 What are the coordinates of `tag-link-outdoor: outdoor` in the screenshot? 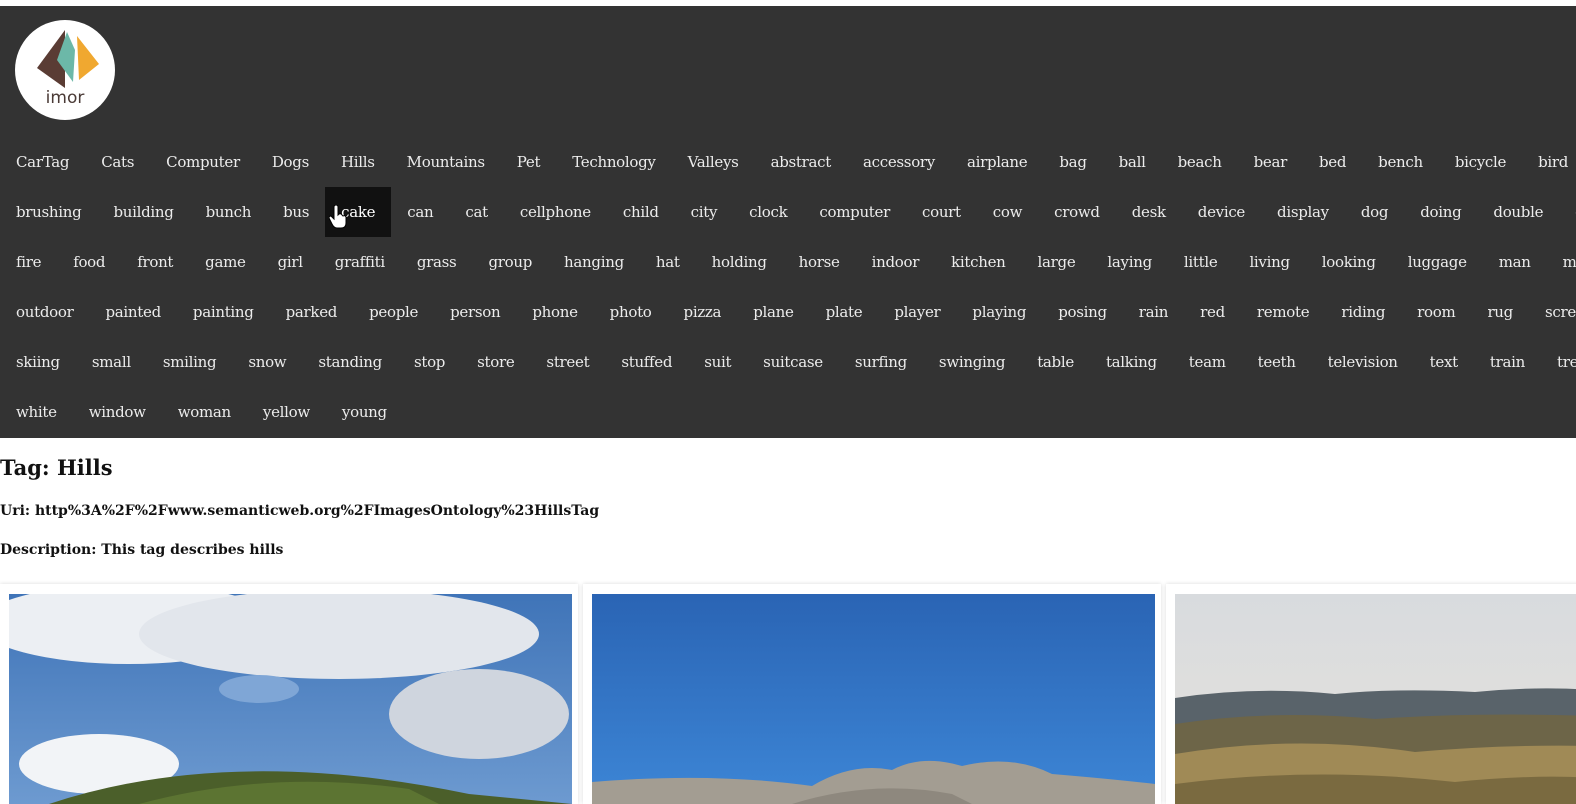 It's located at (44, 312).